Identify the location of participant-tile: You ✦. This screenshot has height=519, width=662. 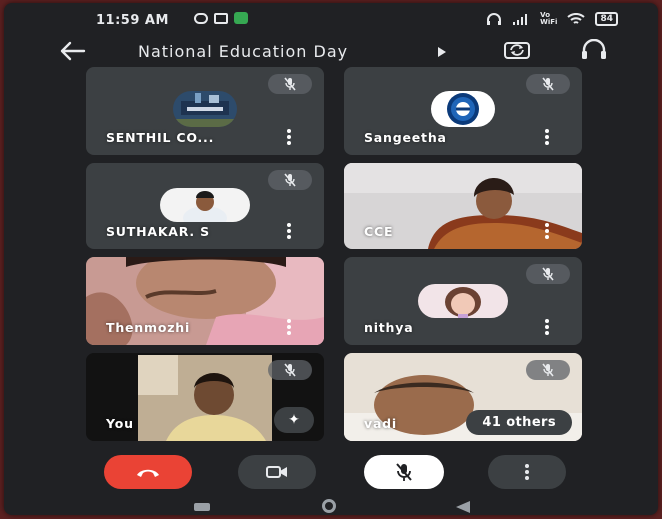
(205, 397).